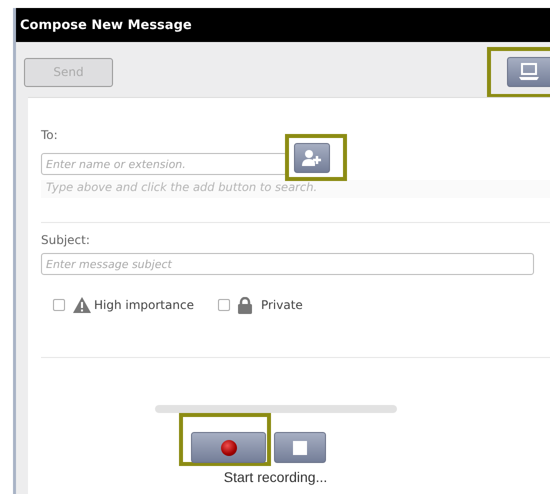  I want to click on record-button, so click(228, 447).